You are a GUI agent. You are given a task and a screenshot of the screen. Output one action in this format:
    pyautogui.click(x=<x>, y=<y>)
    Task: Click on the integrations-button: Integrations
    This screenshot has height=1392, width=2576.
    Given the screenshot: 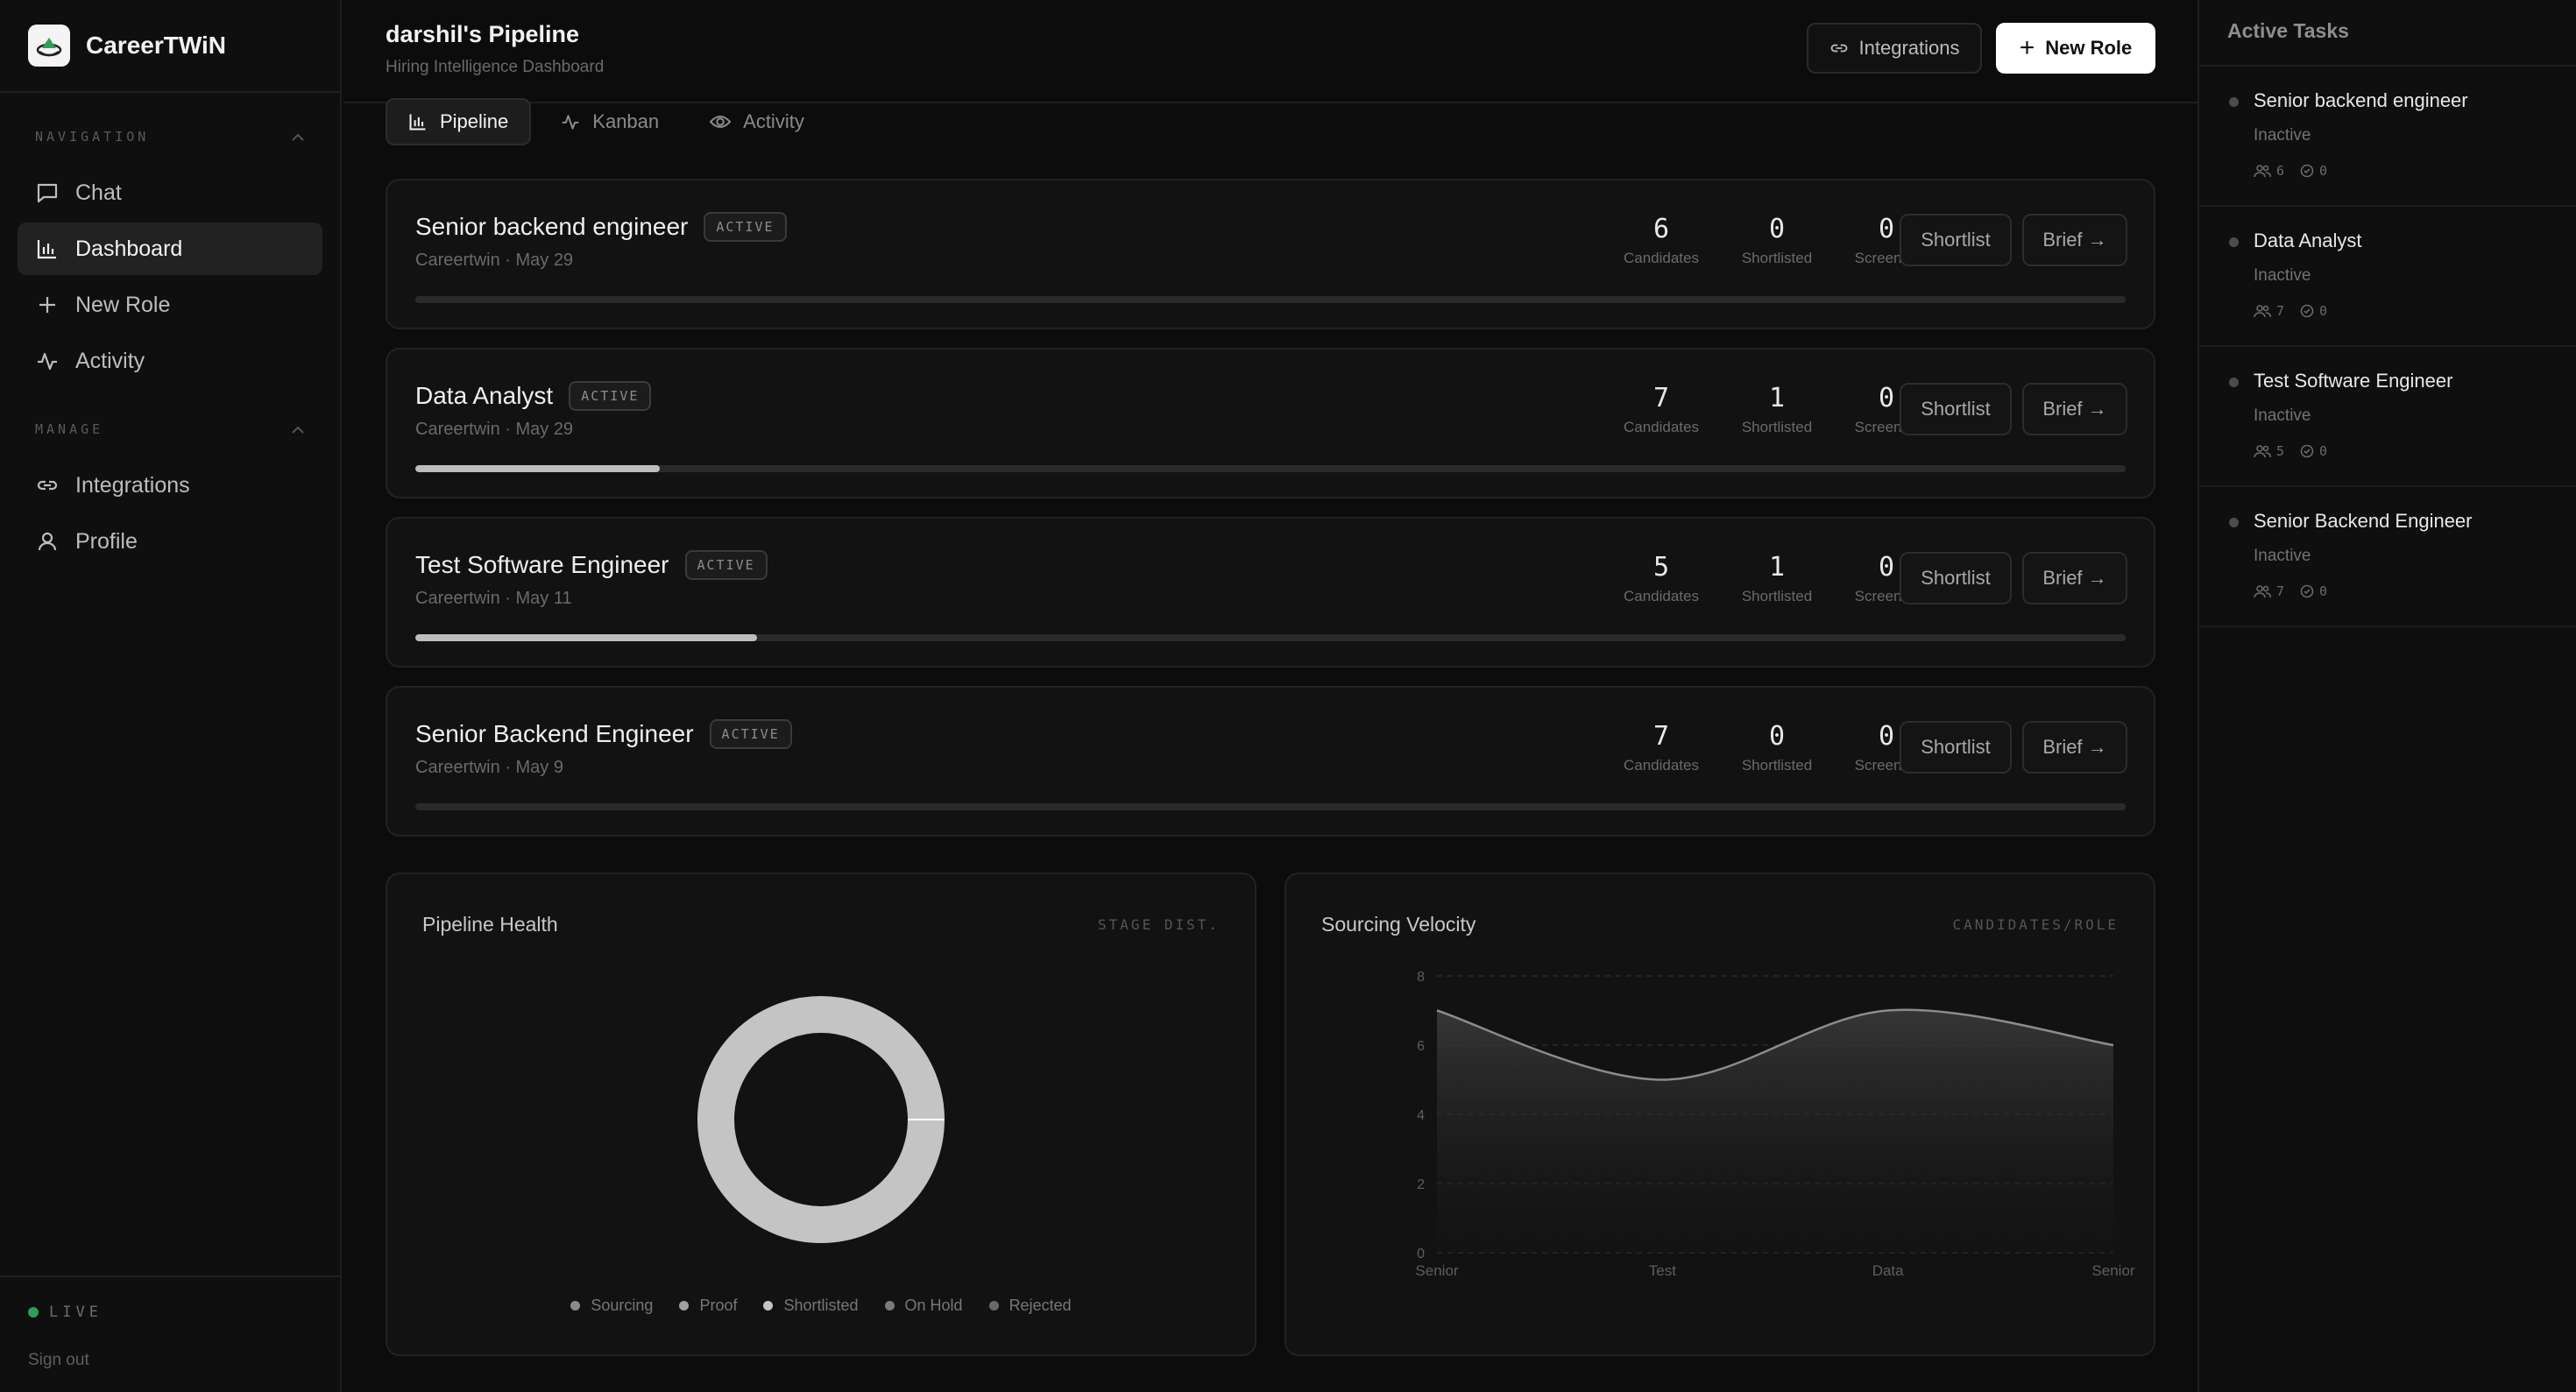 What is the action you would take?
    pyautogui.click(x=1894, y=48)
    